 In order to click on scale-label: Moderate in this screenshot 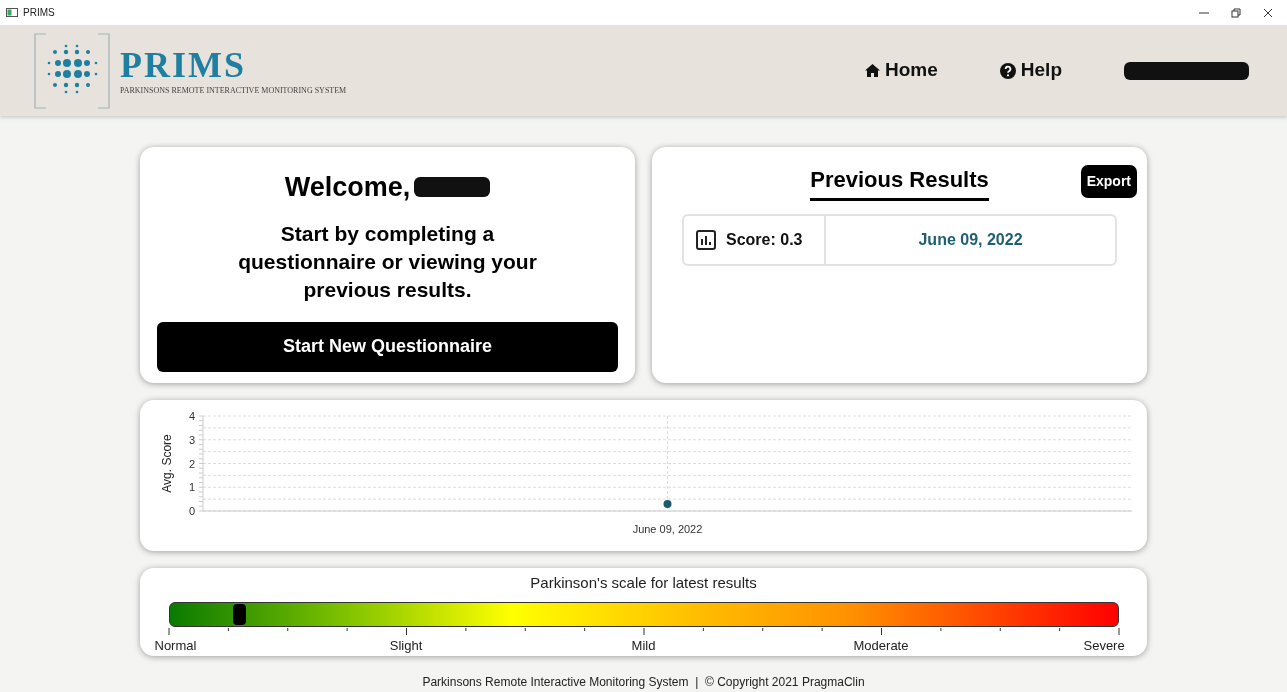, I will do `click(881, 645)`.